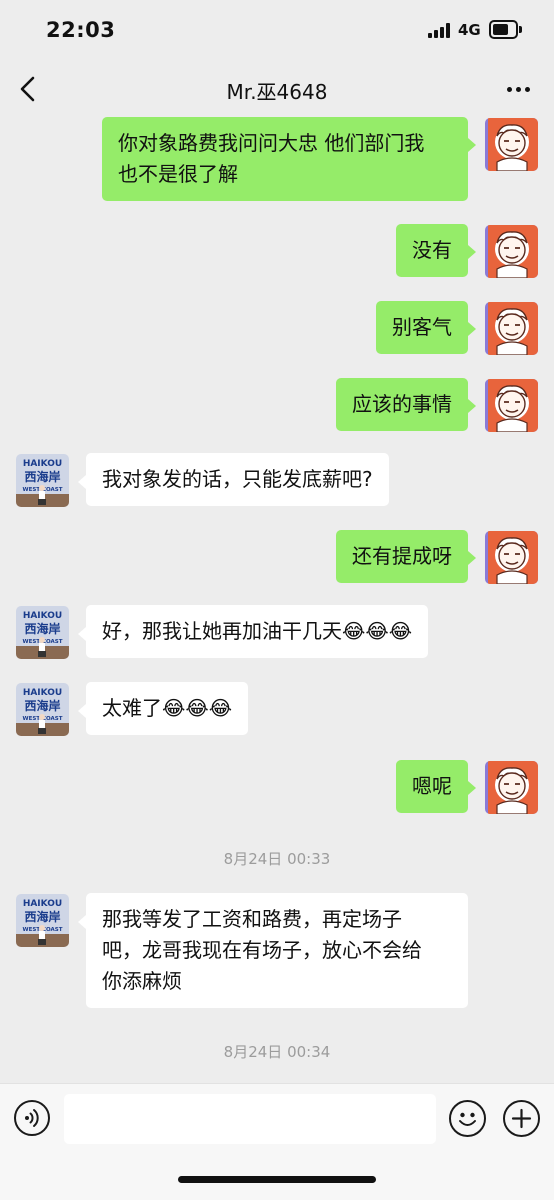  I want to click on message-text: 我对象发的话，只能发底薪吧?, so click(237, 479).